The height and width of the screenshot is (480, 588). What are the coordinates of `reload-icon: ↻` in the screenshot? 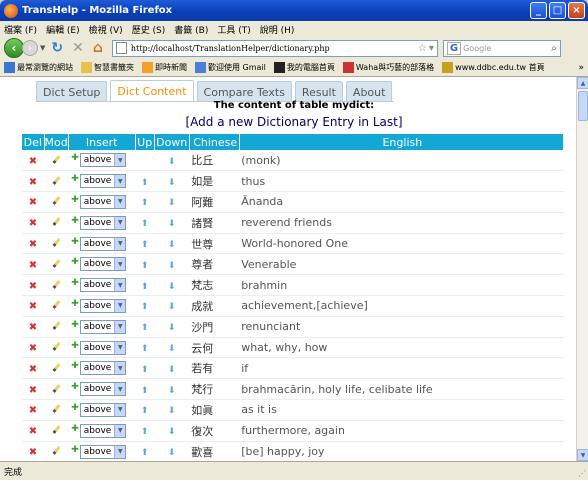 It's located at (57, 48).